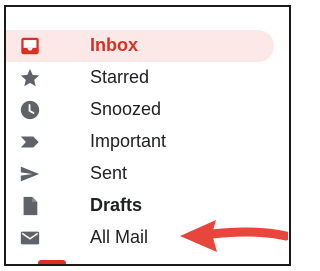 This screenshot has height=271, width=320. Describe the element at coordinates (119, 237) in the screenshot. I see `nav-item-label: All Mail` at that location.